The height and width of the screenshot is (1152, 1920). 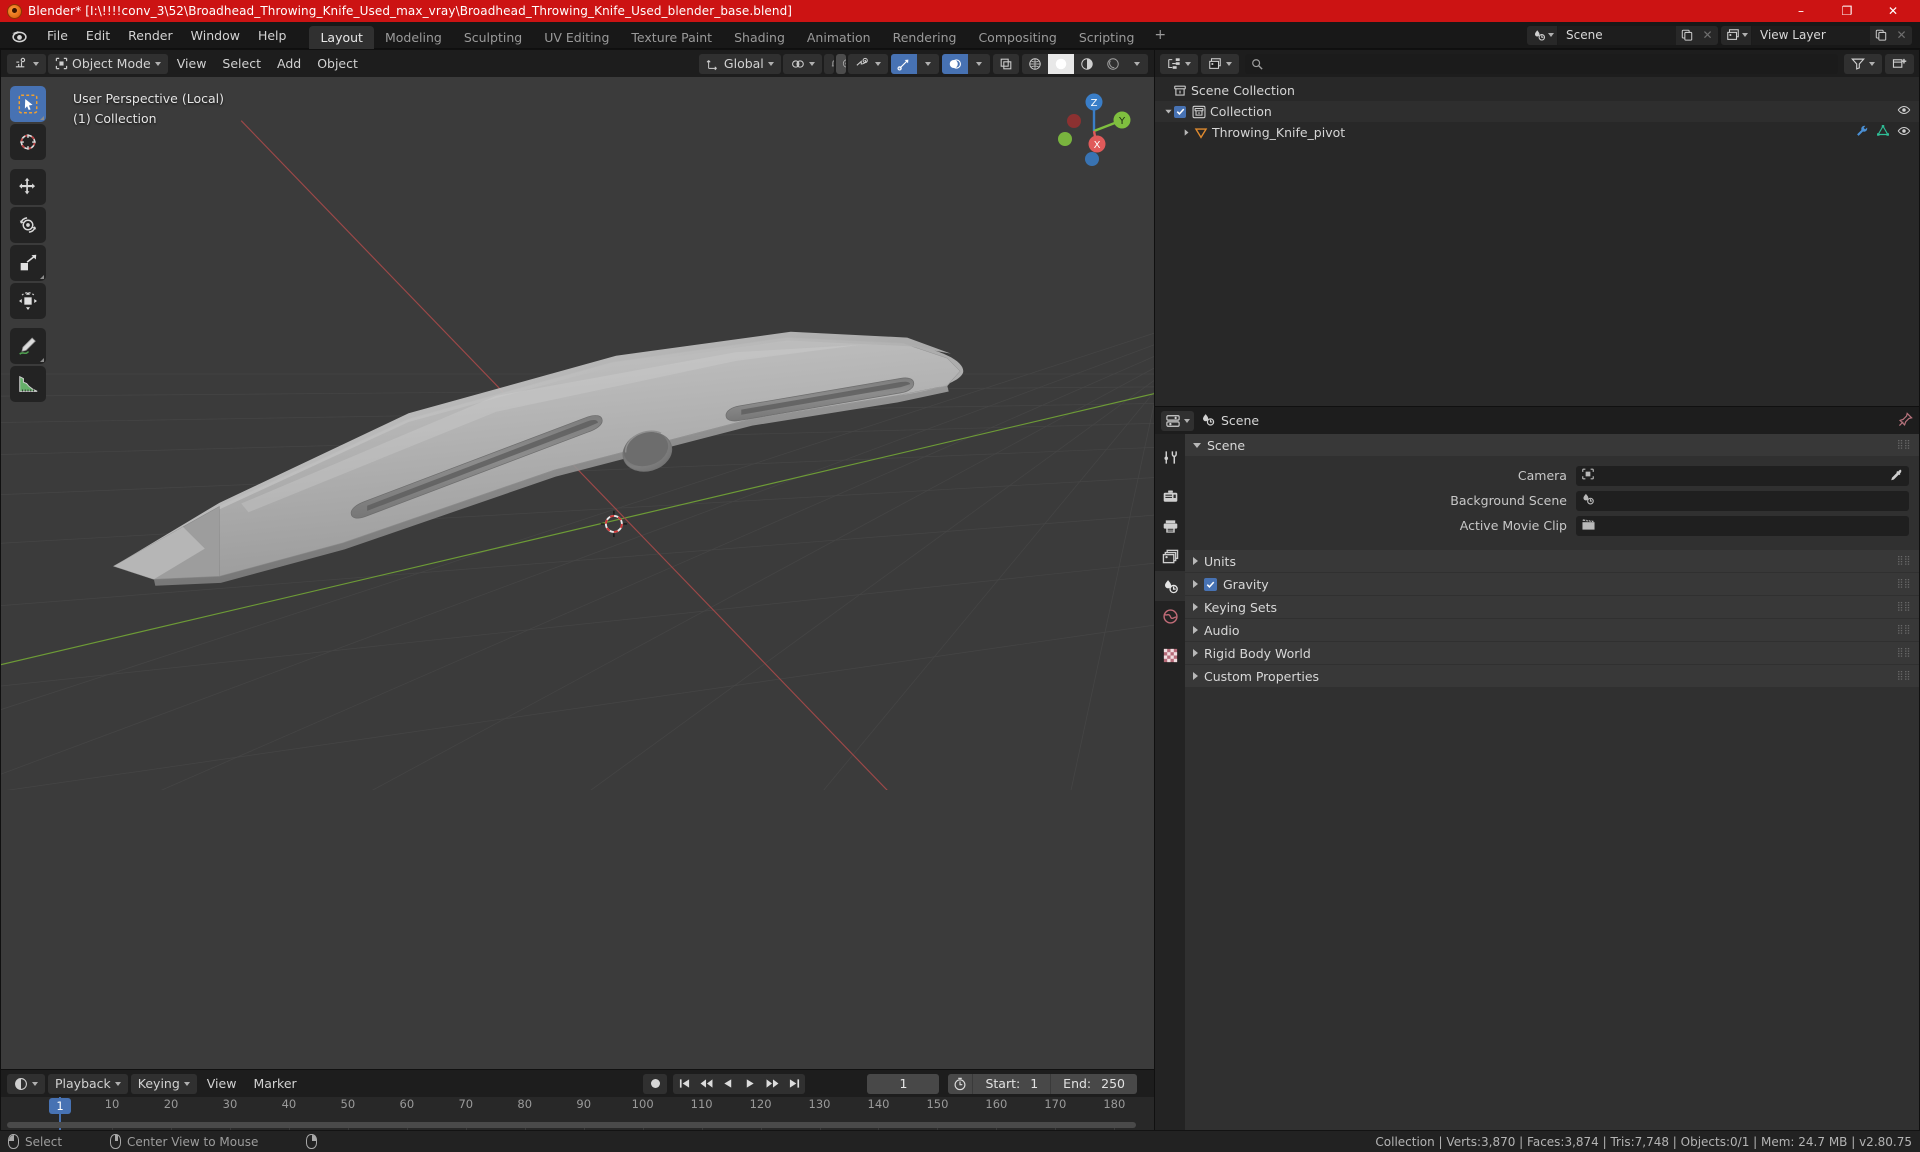 What do you see at coordinates (1220, 63) in the screenshot?
I see `outliner-display-mode-button` at bounding box center [1220, 63].